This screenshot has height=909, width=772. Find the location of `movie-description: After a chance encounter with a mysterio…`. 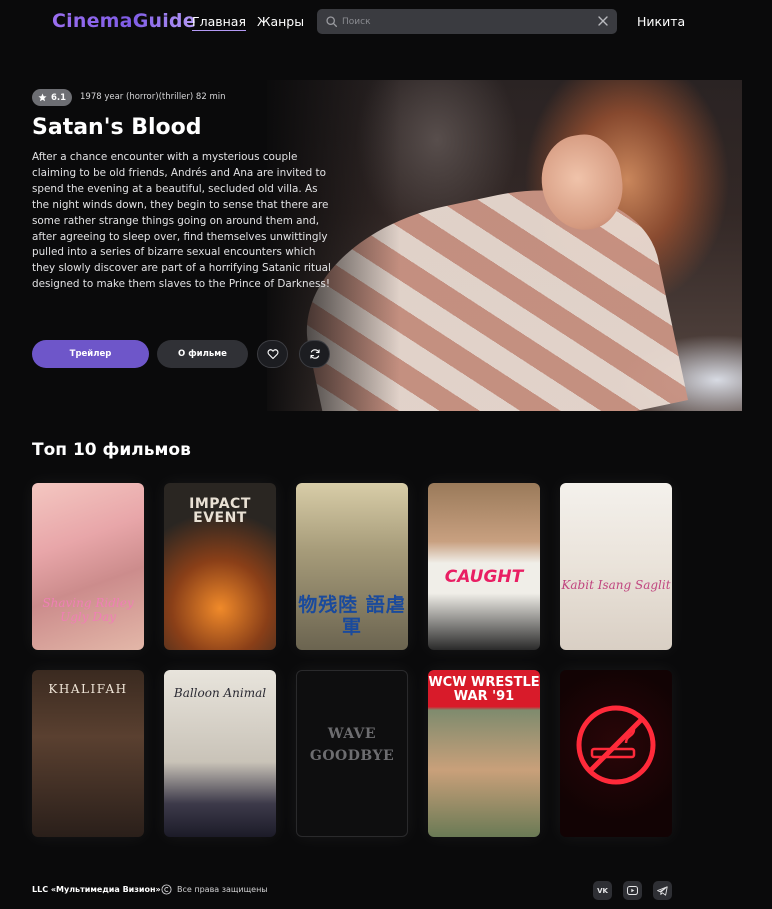

movie-description: After a chance encounter with a mysterio… is located at coordinates (181, 221).